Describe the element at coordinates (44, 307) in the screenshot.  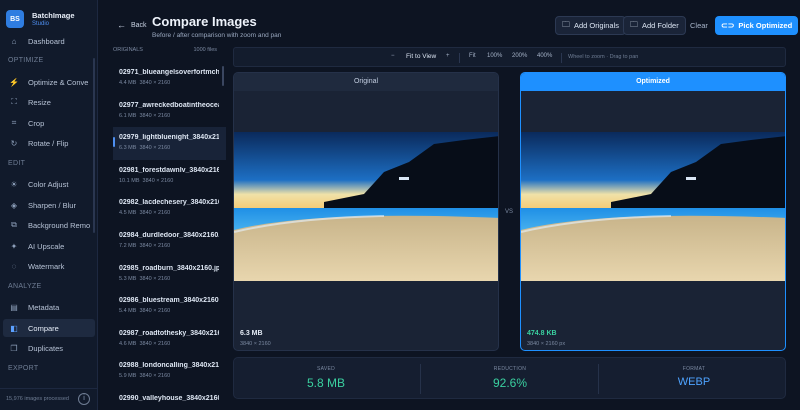
I see `sidebar-item-label: Metadata` at that location.